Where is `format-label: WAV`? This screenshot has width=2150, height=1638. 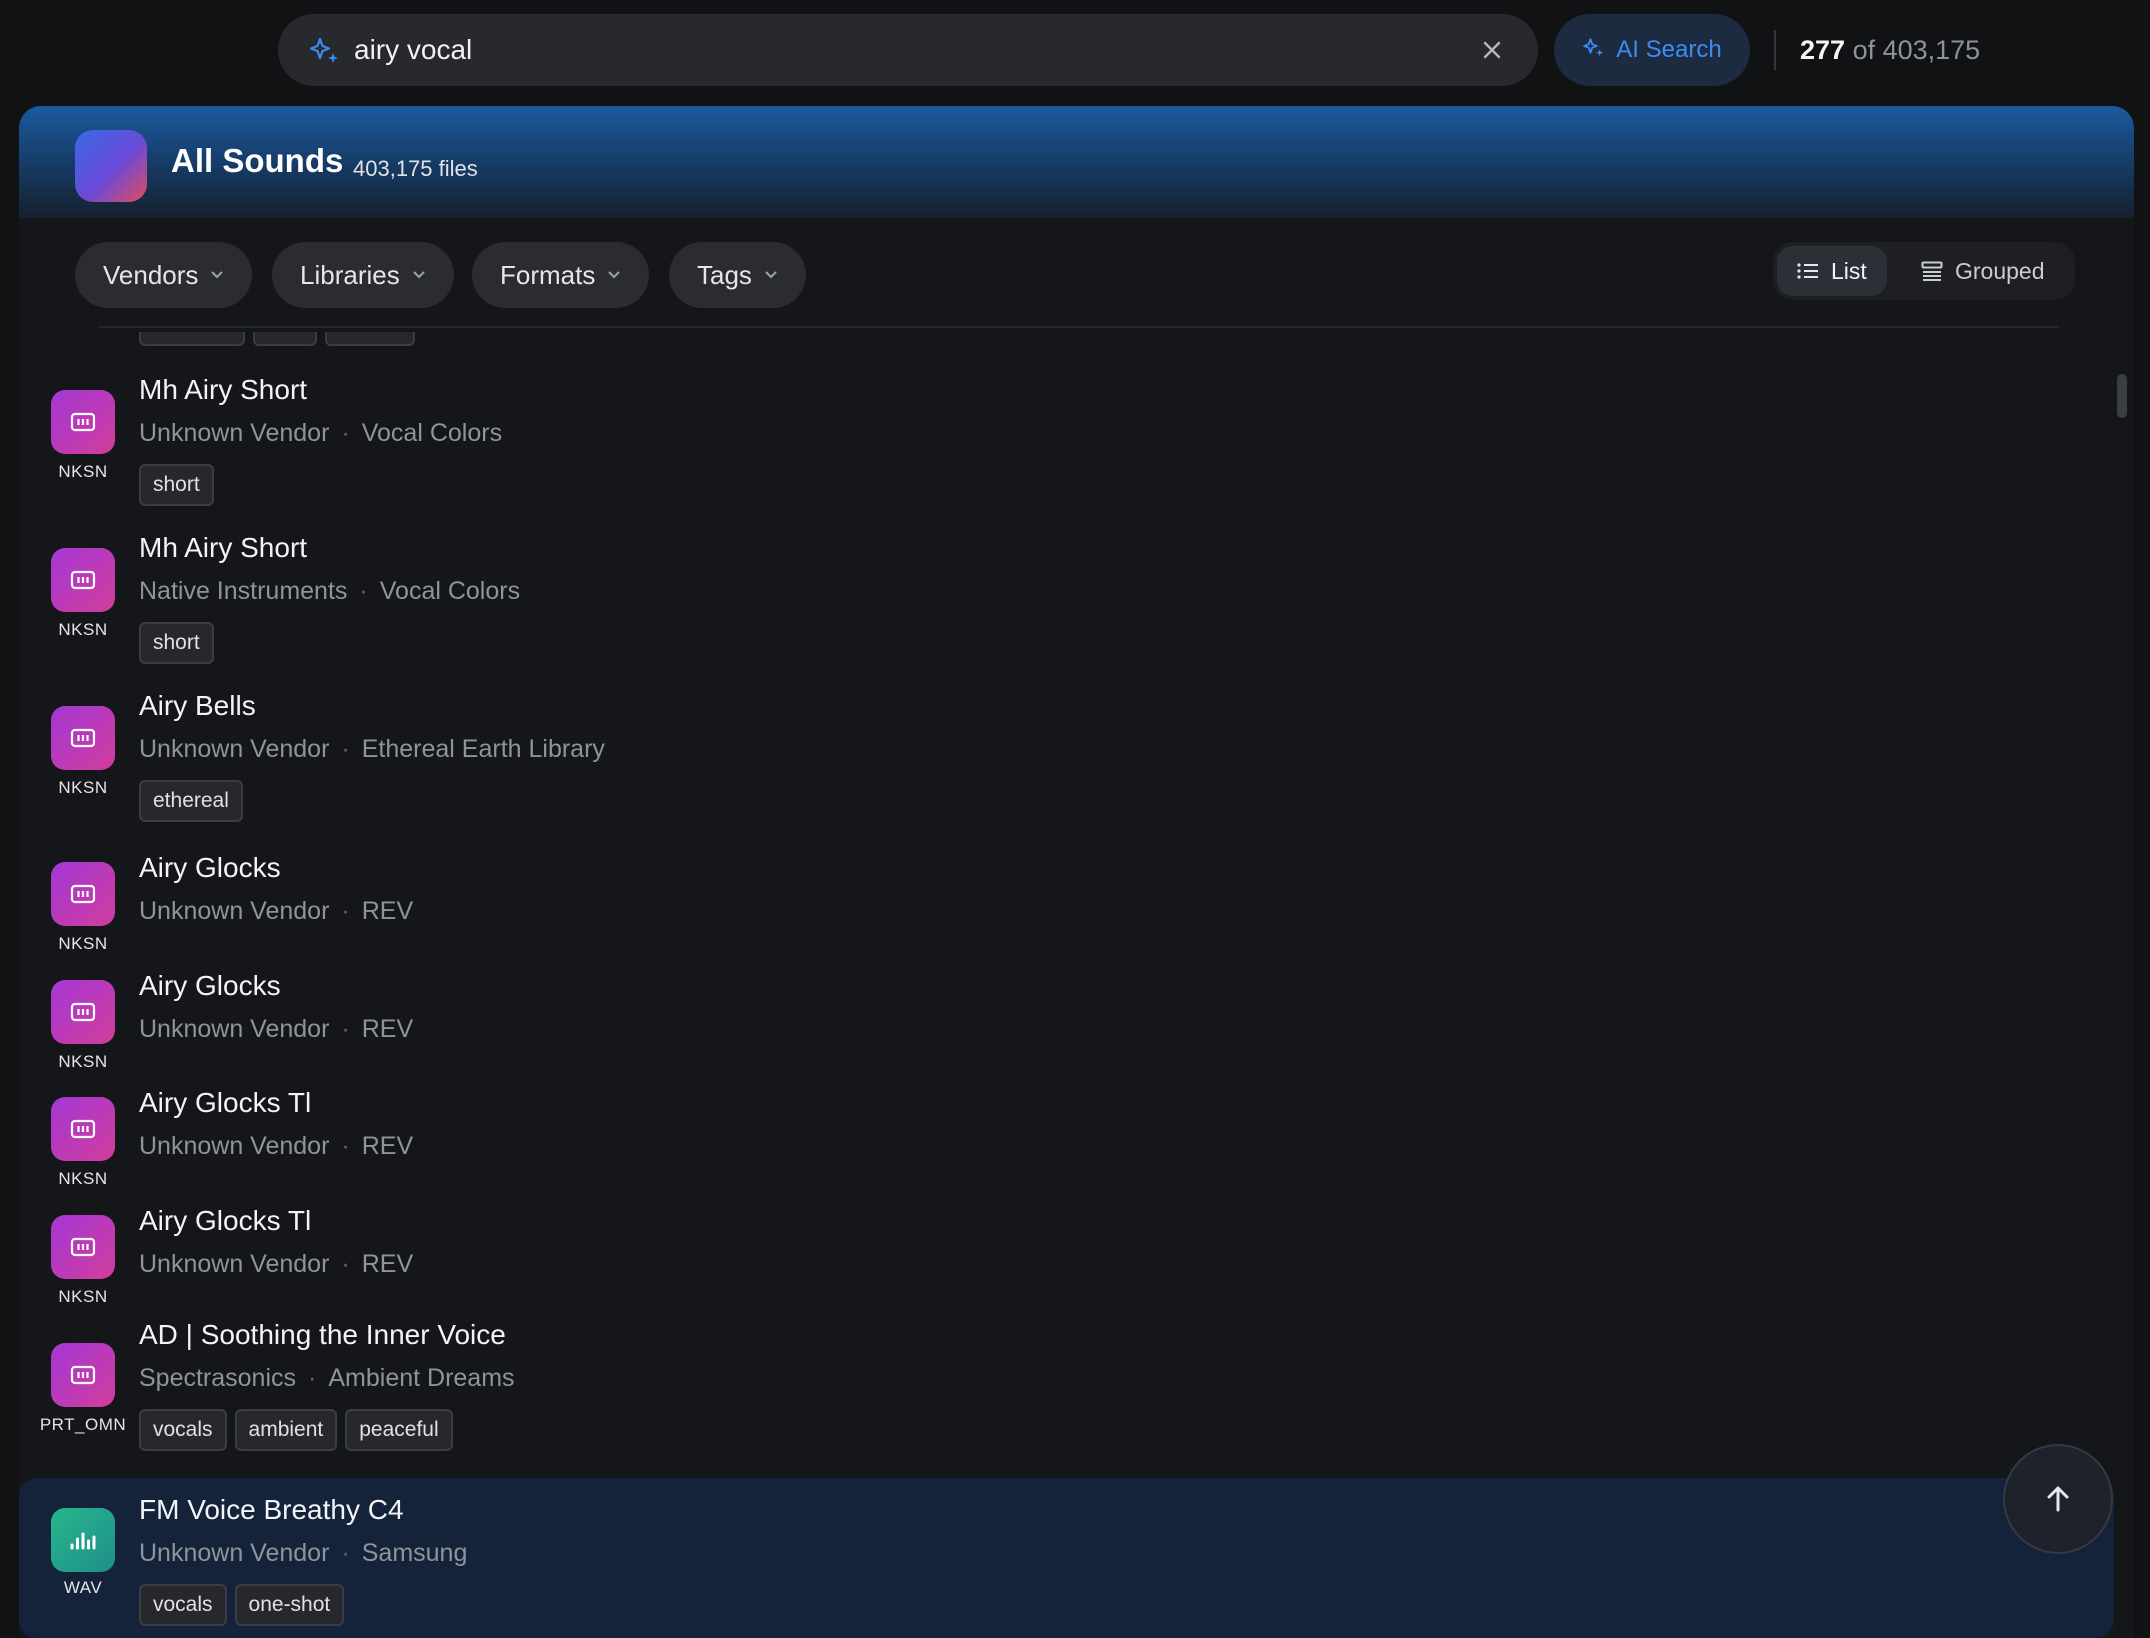 format-label: WAV is located at coordinates (83, 1587).